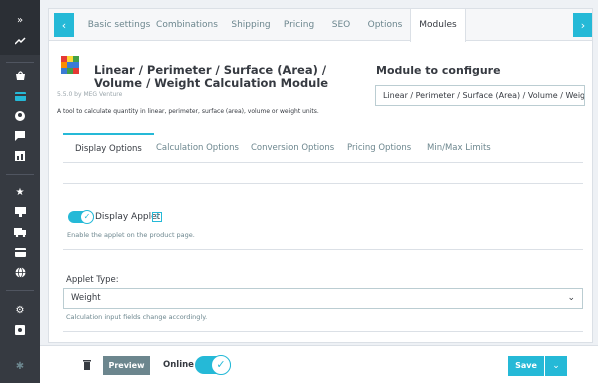 The width and height of the screenshot is (598, 383). I want to click on module-version: 5.5.0 by MEG Venture, so click(90, 94).